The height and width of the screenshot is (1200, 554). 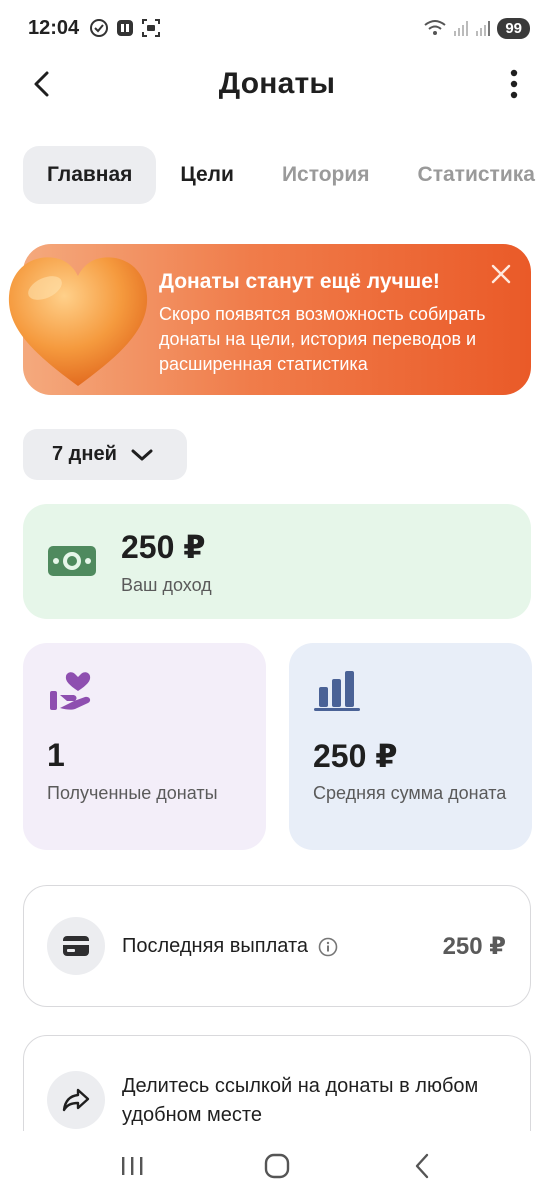 I want to click on income-label: Ваш доход, so click(x=166, y=585).